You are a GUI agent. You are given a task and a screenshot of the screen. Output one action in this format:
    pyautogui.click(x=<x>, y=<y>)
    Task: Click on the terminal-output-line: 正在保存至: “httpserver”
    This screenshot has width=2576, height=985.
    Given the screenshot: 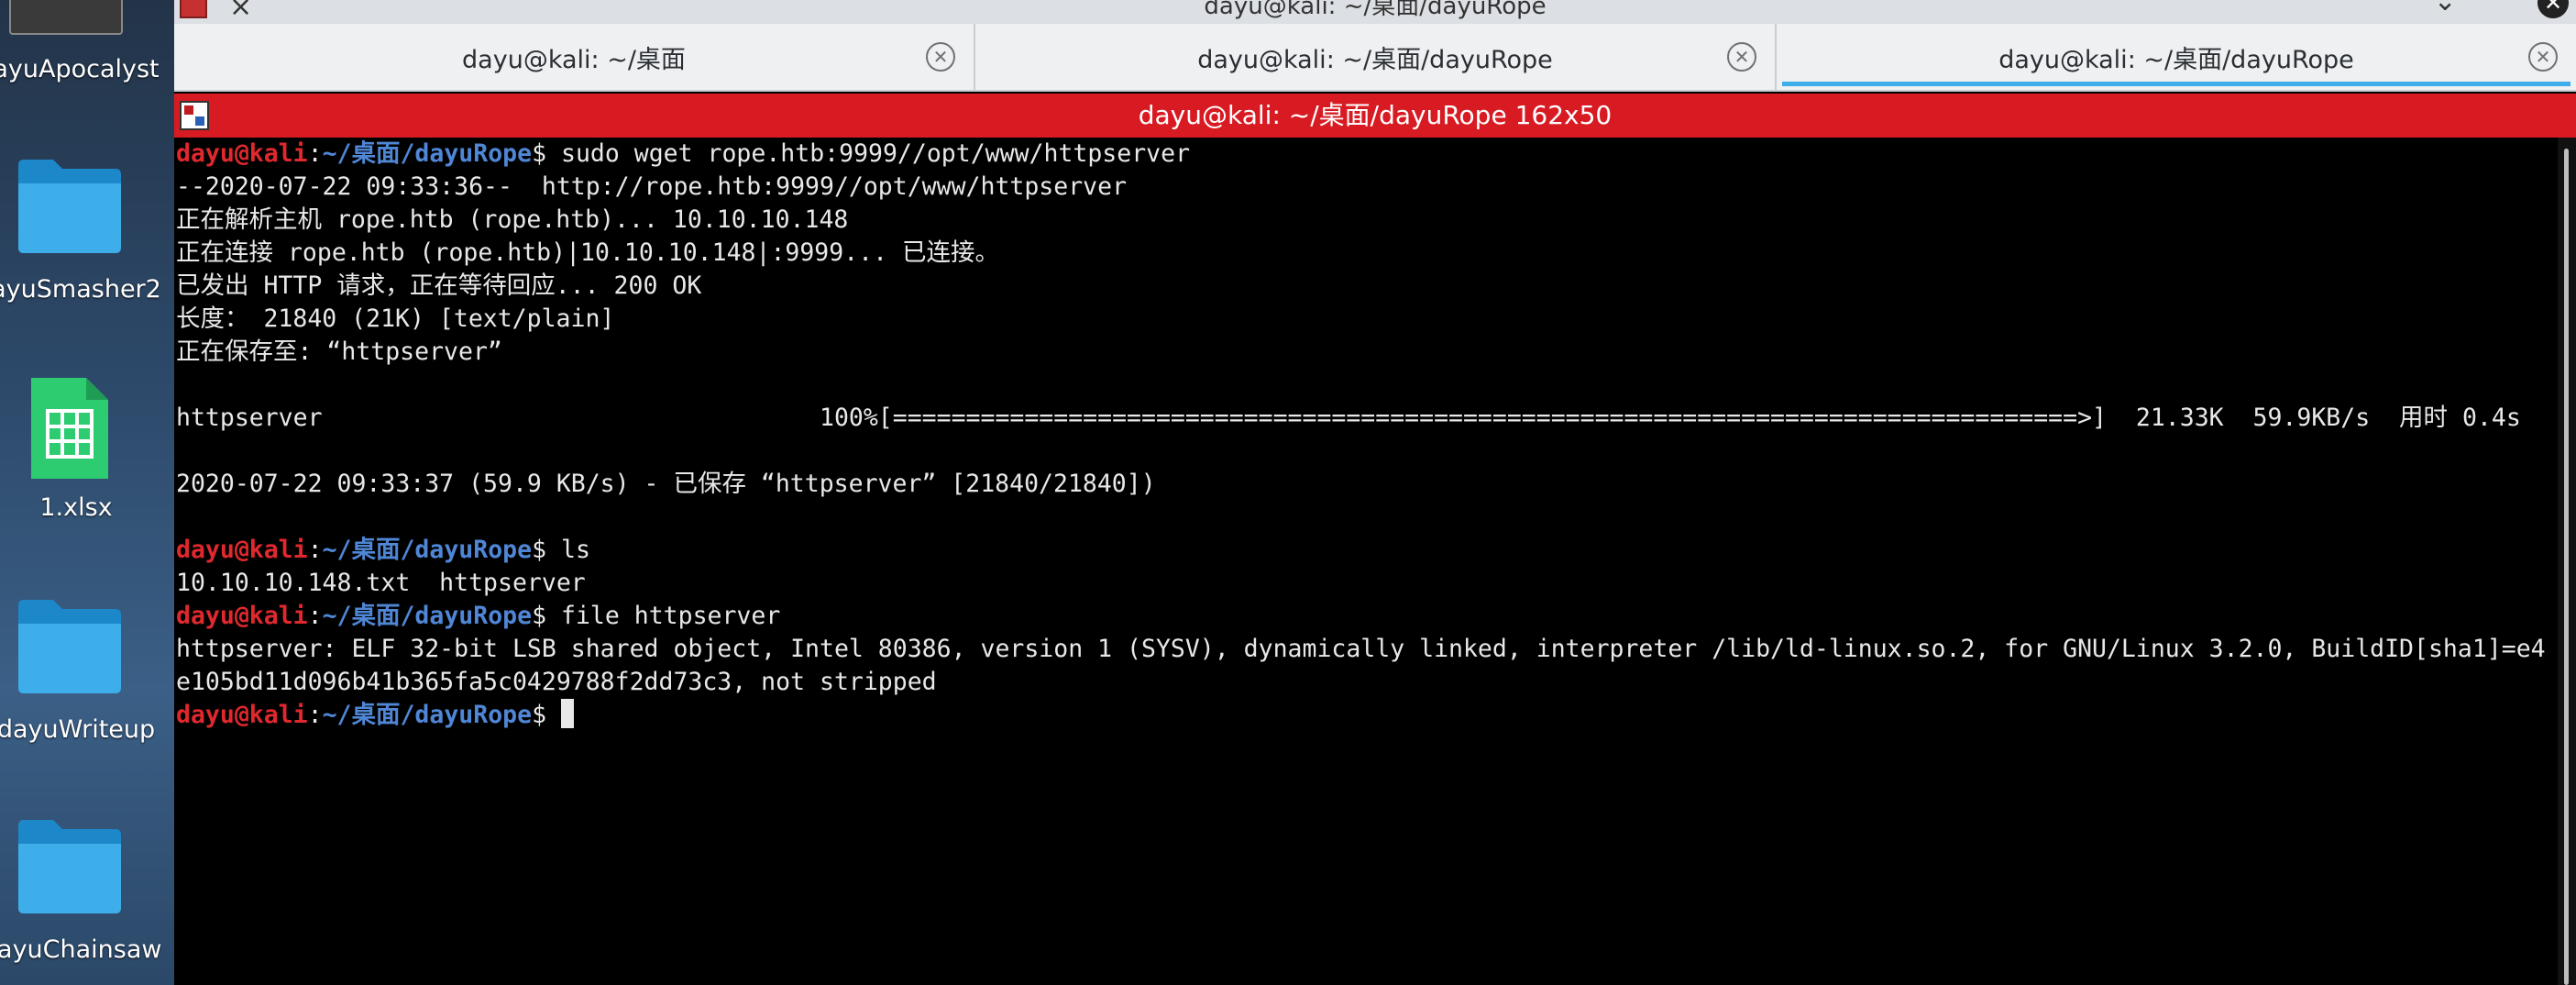 What is the action you would take?
    pyautogui.click(x=339, y=352)
    